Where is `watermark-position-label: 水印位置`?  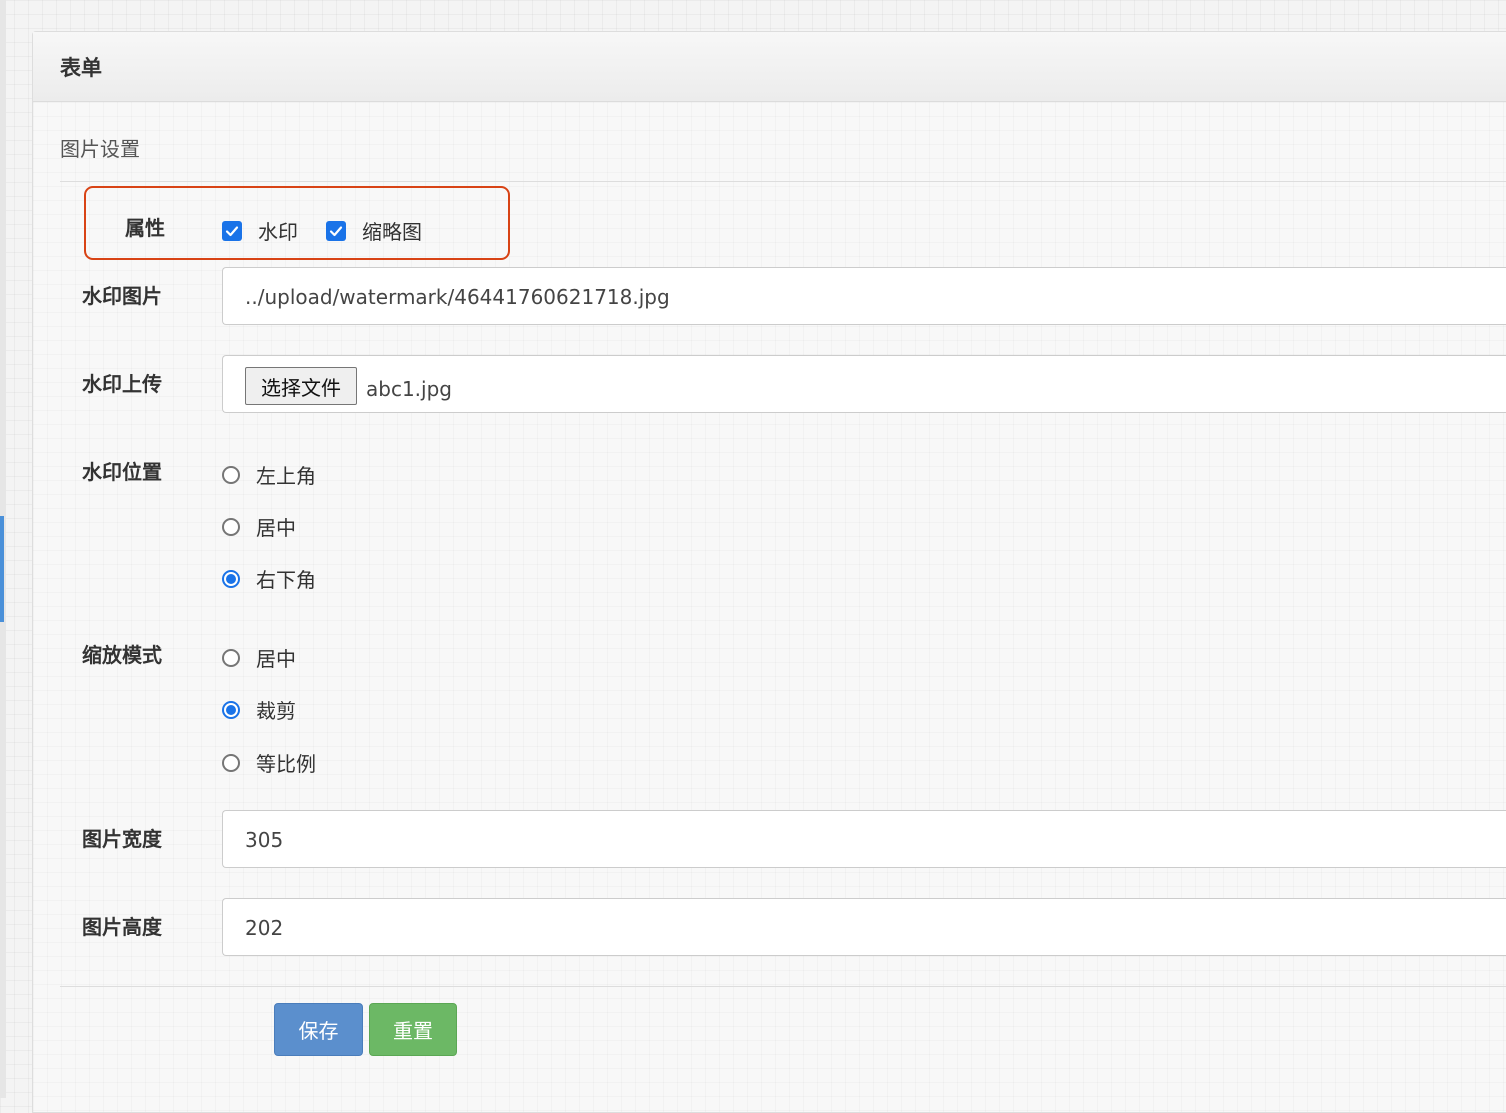
watermark-position-label: 水印位置 is located at coordinates (122, 472).